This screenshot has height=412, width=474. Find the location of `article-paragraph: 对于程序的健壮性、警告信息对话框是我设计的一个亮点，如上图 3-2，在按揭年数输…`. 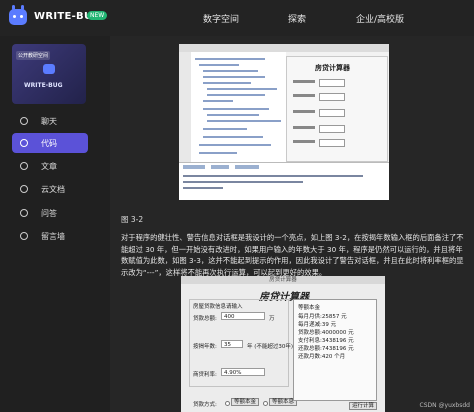

article-paragraph: 对于程序的健壮性、警告信息对话框是我设计的一个亮点，如上图 3-2，在按揭年数输… is located at coordinates (292, 255).